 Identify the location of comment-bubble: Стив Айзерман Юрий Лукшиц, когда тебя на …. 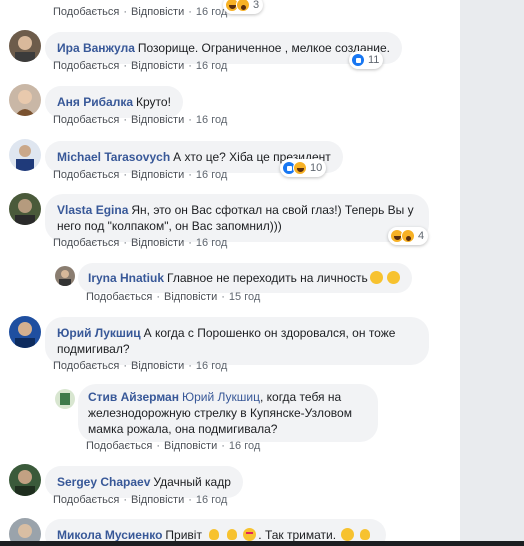
(228, 413).